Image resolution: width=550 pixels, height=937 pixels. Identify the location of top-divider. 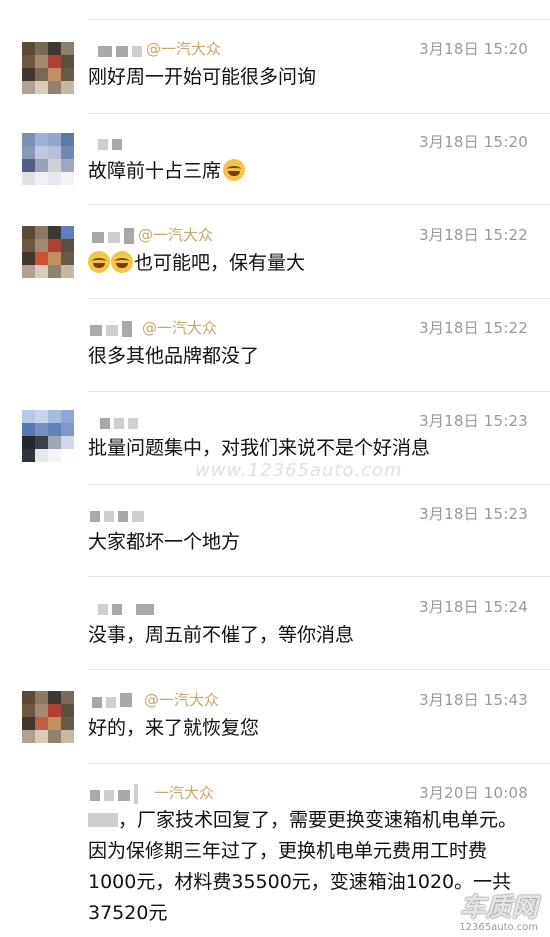
(319, 19).